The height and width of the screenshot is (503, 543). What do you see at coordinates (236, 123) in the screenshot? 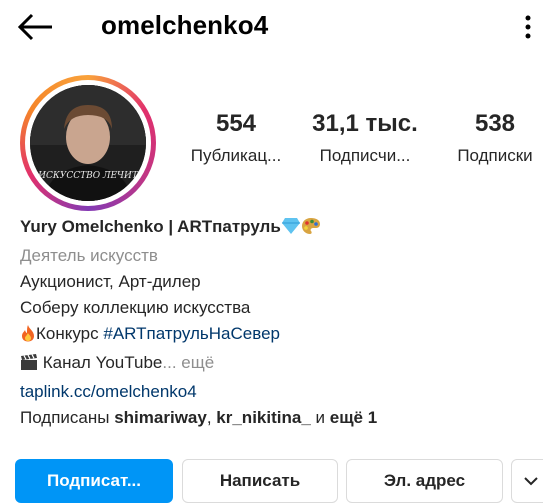
I see `stat-posts-count: 554` at bounding box center [236, 123].